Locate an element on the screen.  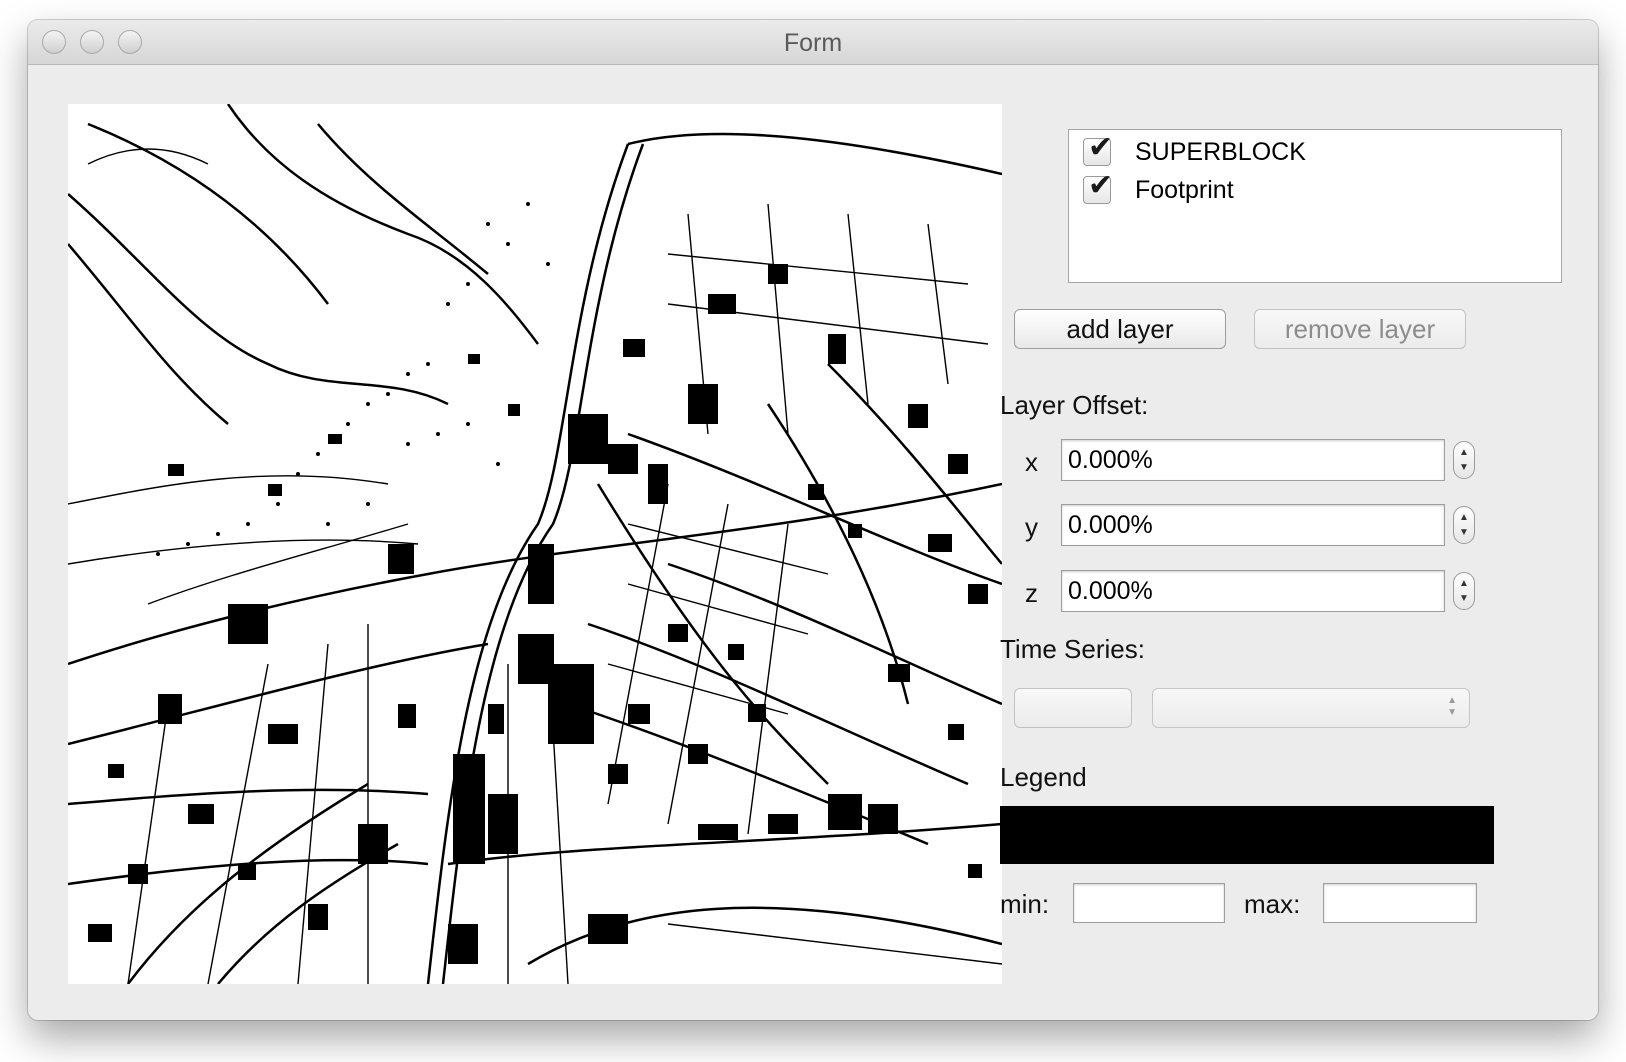
time-series-heading: Time Series: is located at coordinates (1072, 649).